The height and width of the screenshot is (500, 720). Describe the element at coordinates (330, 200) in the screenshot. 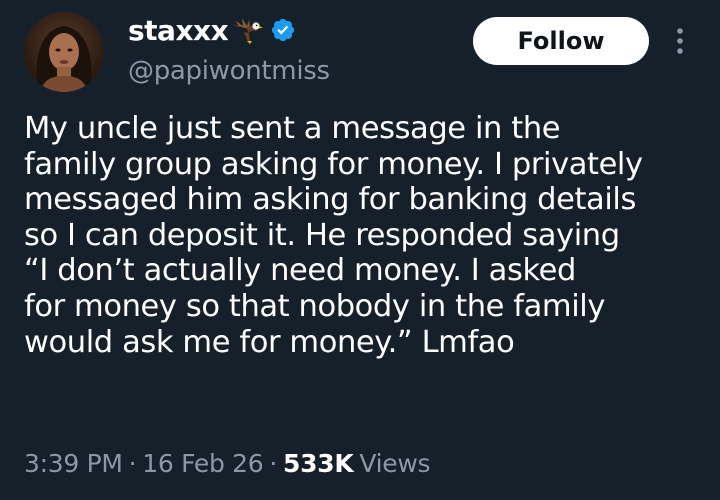

I see `tweet-line: messaged him asking for banking details` at that location.